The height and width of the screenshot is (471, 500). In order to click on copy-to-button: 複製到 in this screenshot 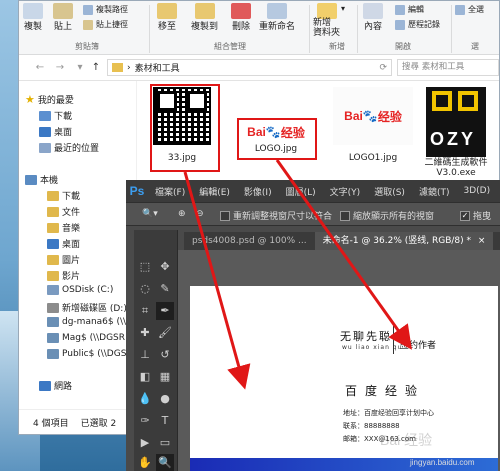, I will do `click(204, 17)`.